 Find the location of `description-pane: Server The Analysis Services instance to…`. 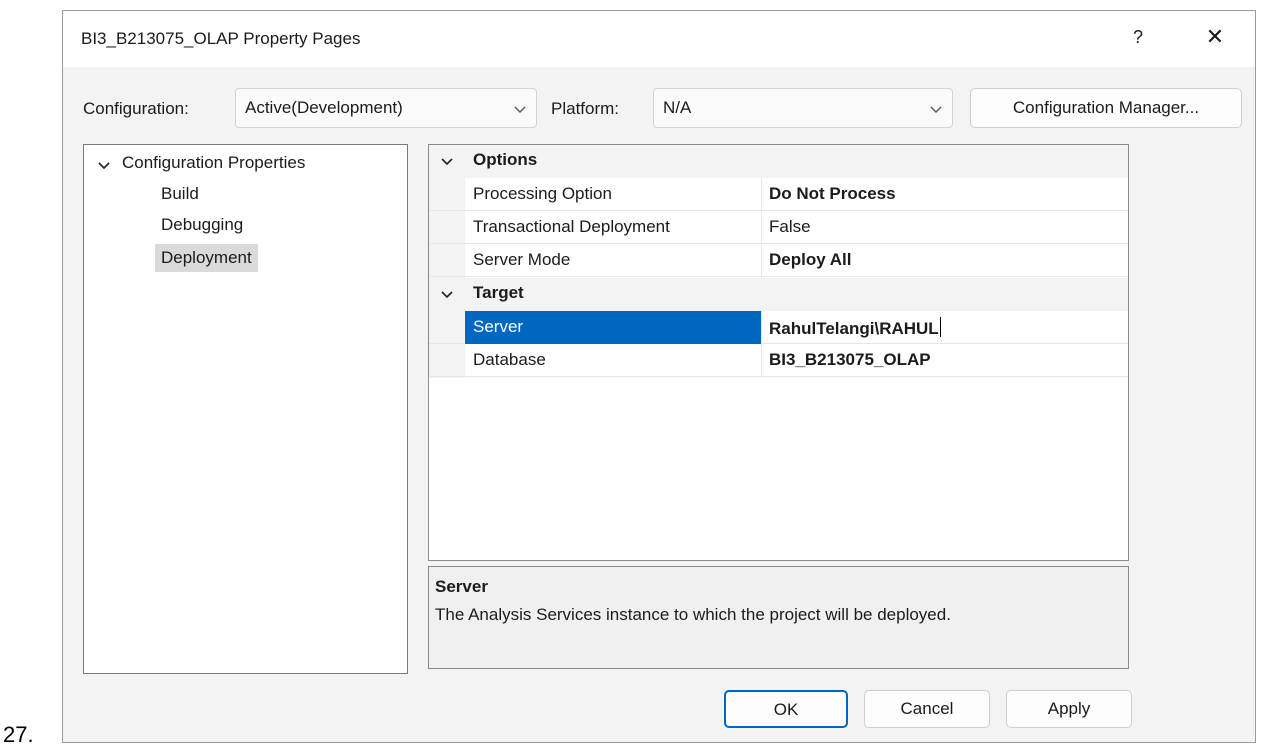

description-pane: Server The Analysis Services instance to… is located at coordinates (778, 617).